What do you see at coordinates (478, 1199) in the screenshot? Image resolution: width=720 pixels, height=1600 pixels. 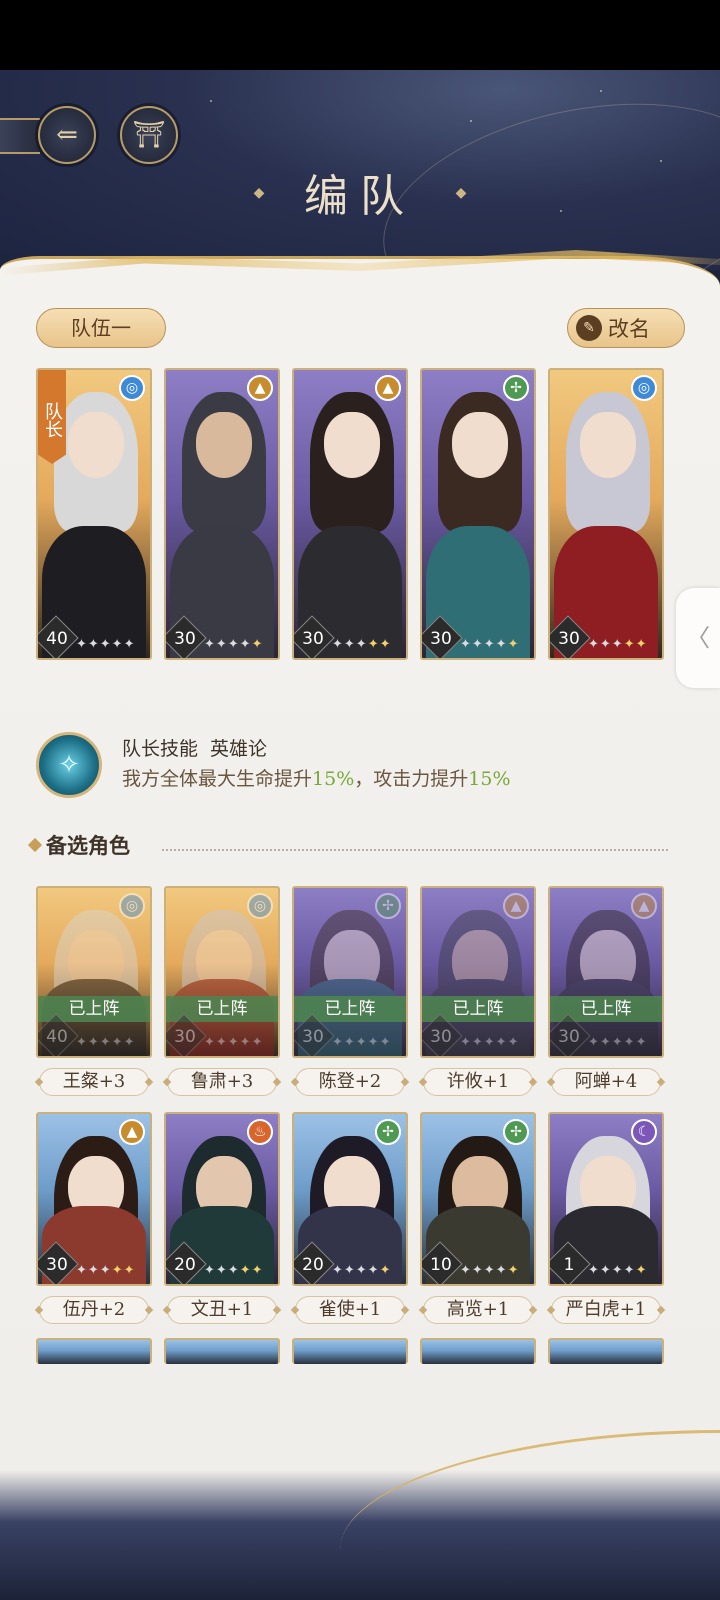 I see `roster-card: ✢ 10 ✦✦✦✦✦` at bounding box center [478, 1199].